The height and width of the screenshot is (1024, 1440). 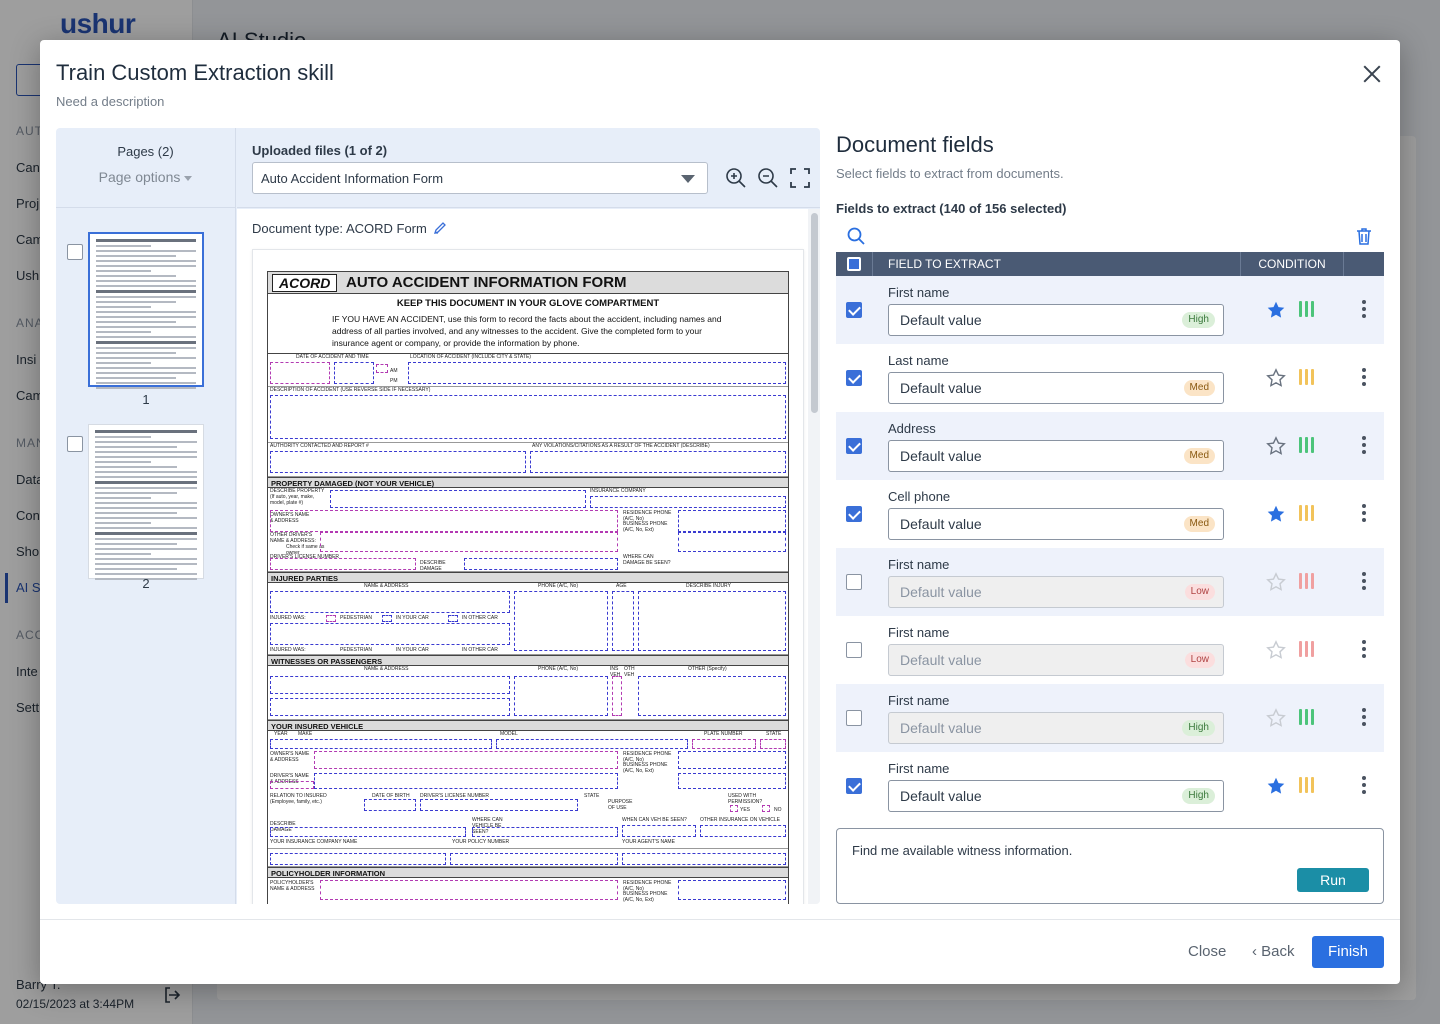 I want to click on page-options-dropdown: Page options, so click(x=145, y=177).